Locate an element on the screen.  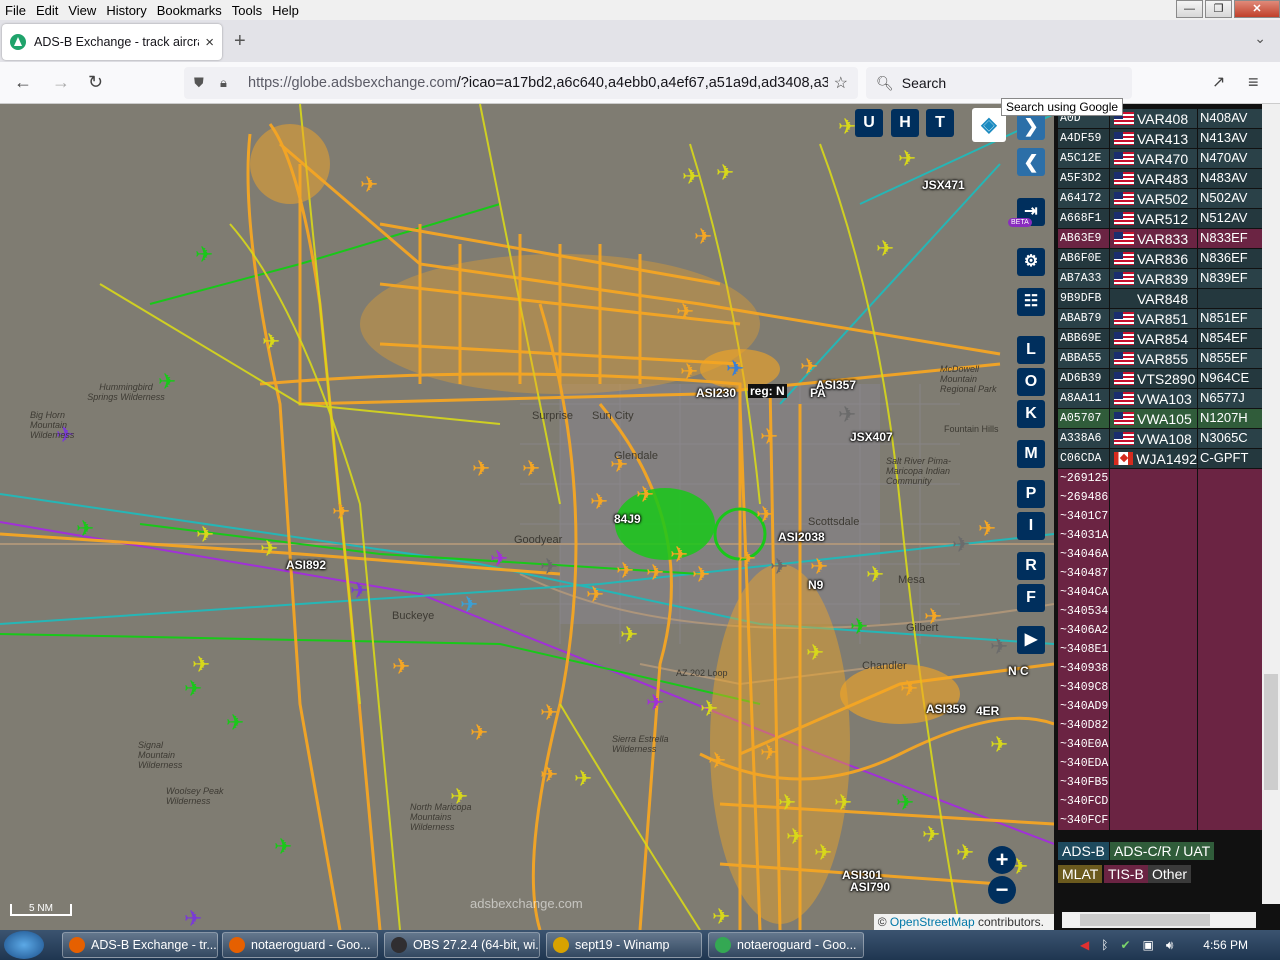
tracking-shield-icon: ⛊ is located at coordinates (202, 83).